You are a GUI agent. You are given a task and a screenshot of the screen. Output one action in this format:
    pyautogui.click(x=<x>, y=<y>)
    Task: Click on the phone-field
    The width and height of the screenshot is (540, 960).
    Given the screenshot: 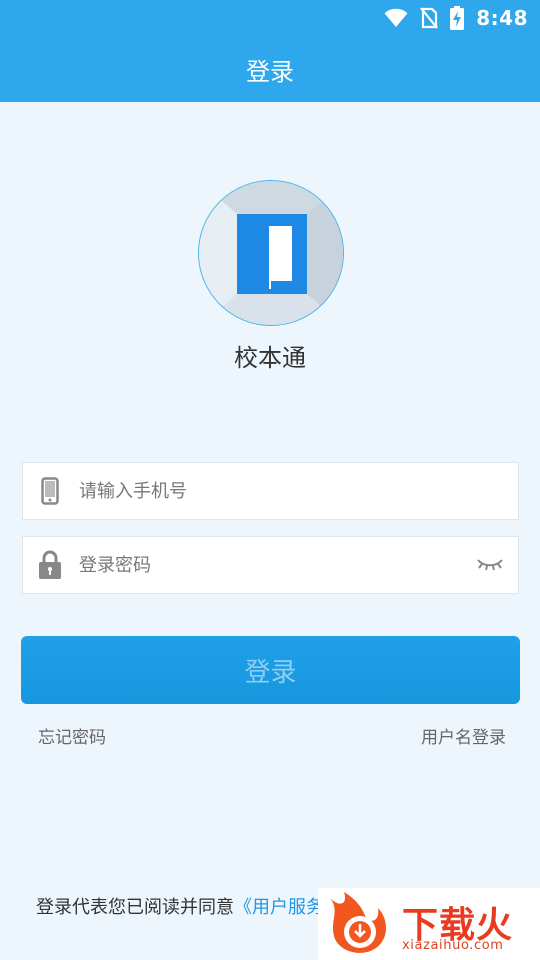 What is the action you would take?
    pyautogui.click(x=270, y=491)
    